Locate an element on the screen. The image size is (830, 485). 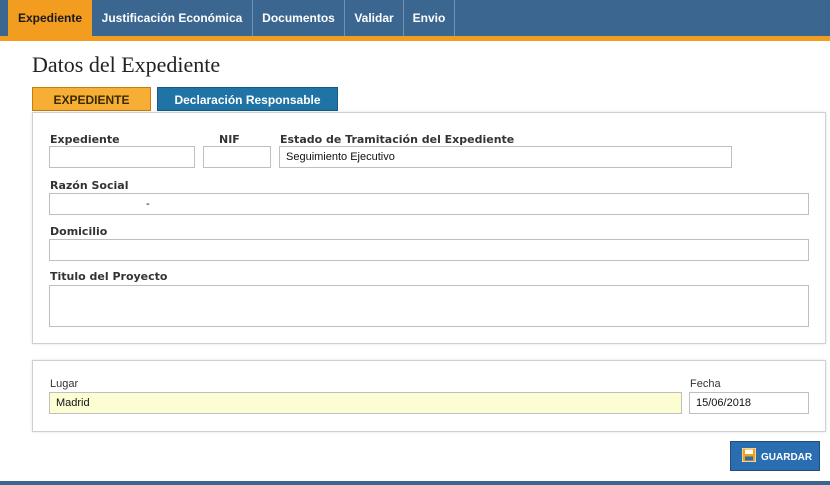
expediente-field is located at coordinates (122, 157).